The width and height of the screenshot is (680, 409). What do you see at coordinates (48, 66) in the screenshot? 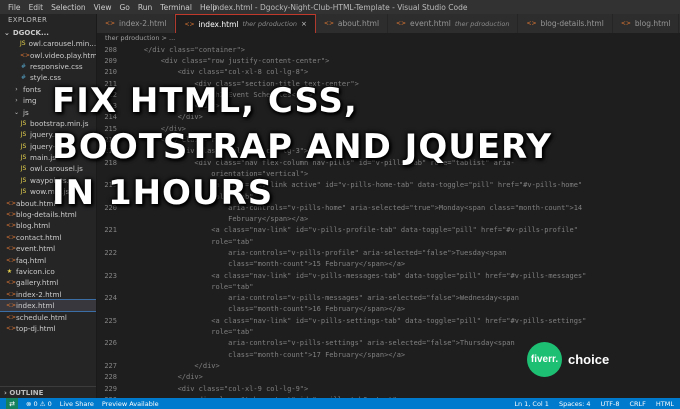
I see `tree-file: # responsive.css` at bounding box center [48, 66].